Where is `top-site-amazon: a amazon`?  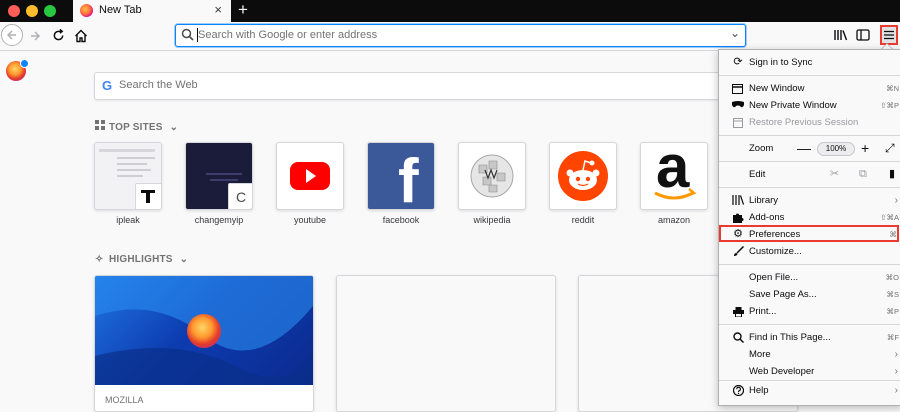
top-site-amazon: a amazon is located at coordinates (674, 183).